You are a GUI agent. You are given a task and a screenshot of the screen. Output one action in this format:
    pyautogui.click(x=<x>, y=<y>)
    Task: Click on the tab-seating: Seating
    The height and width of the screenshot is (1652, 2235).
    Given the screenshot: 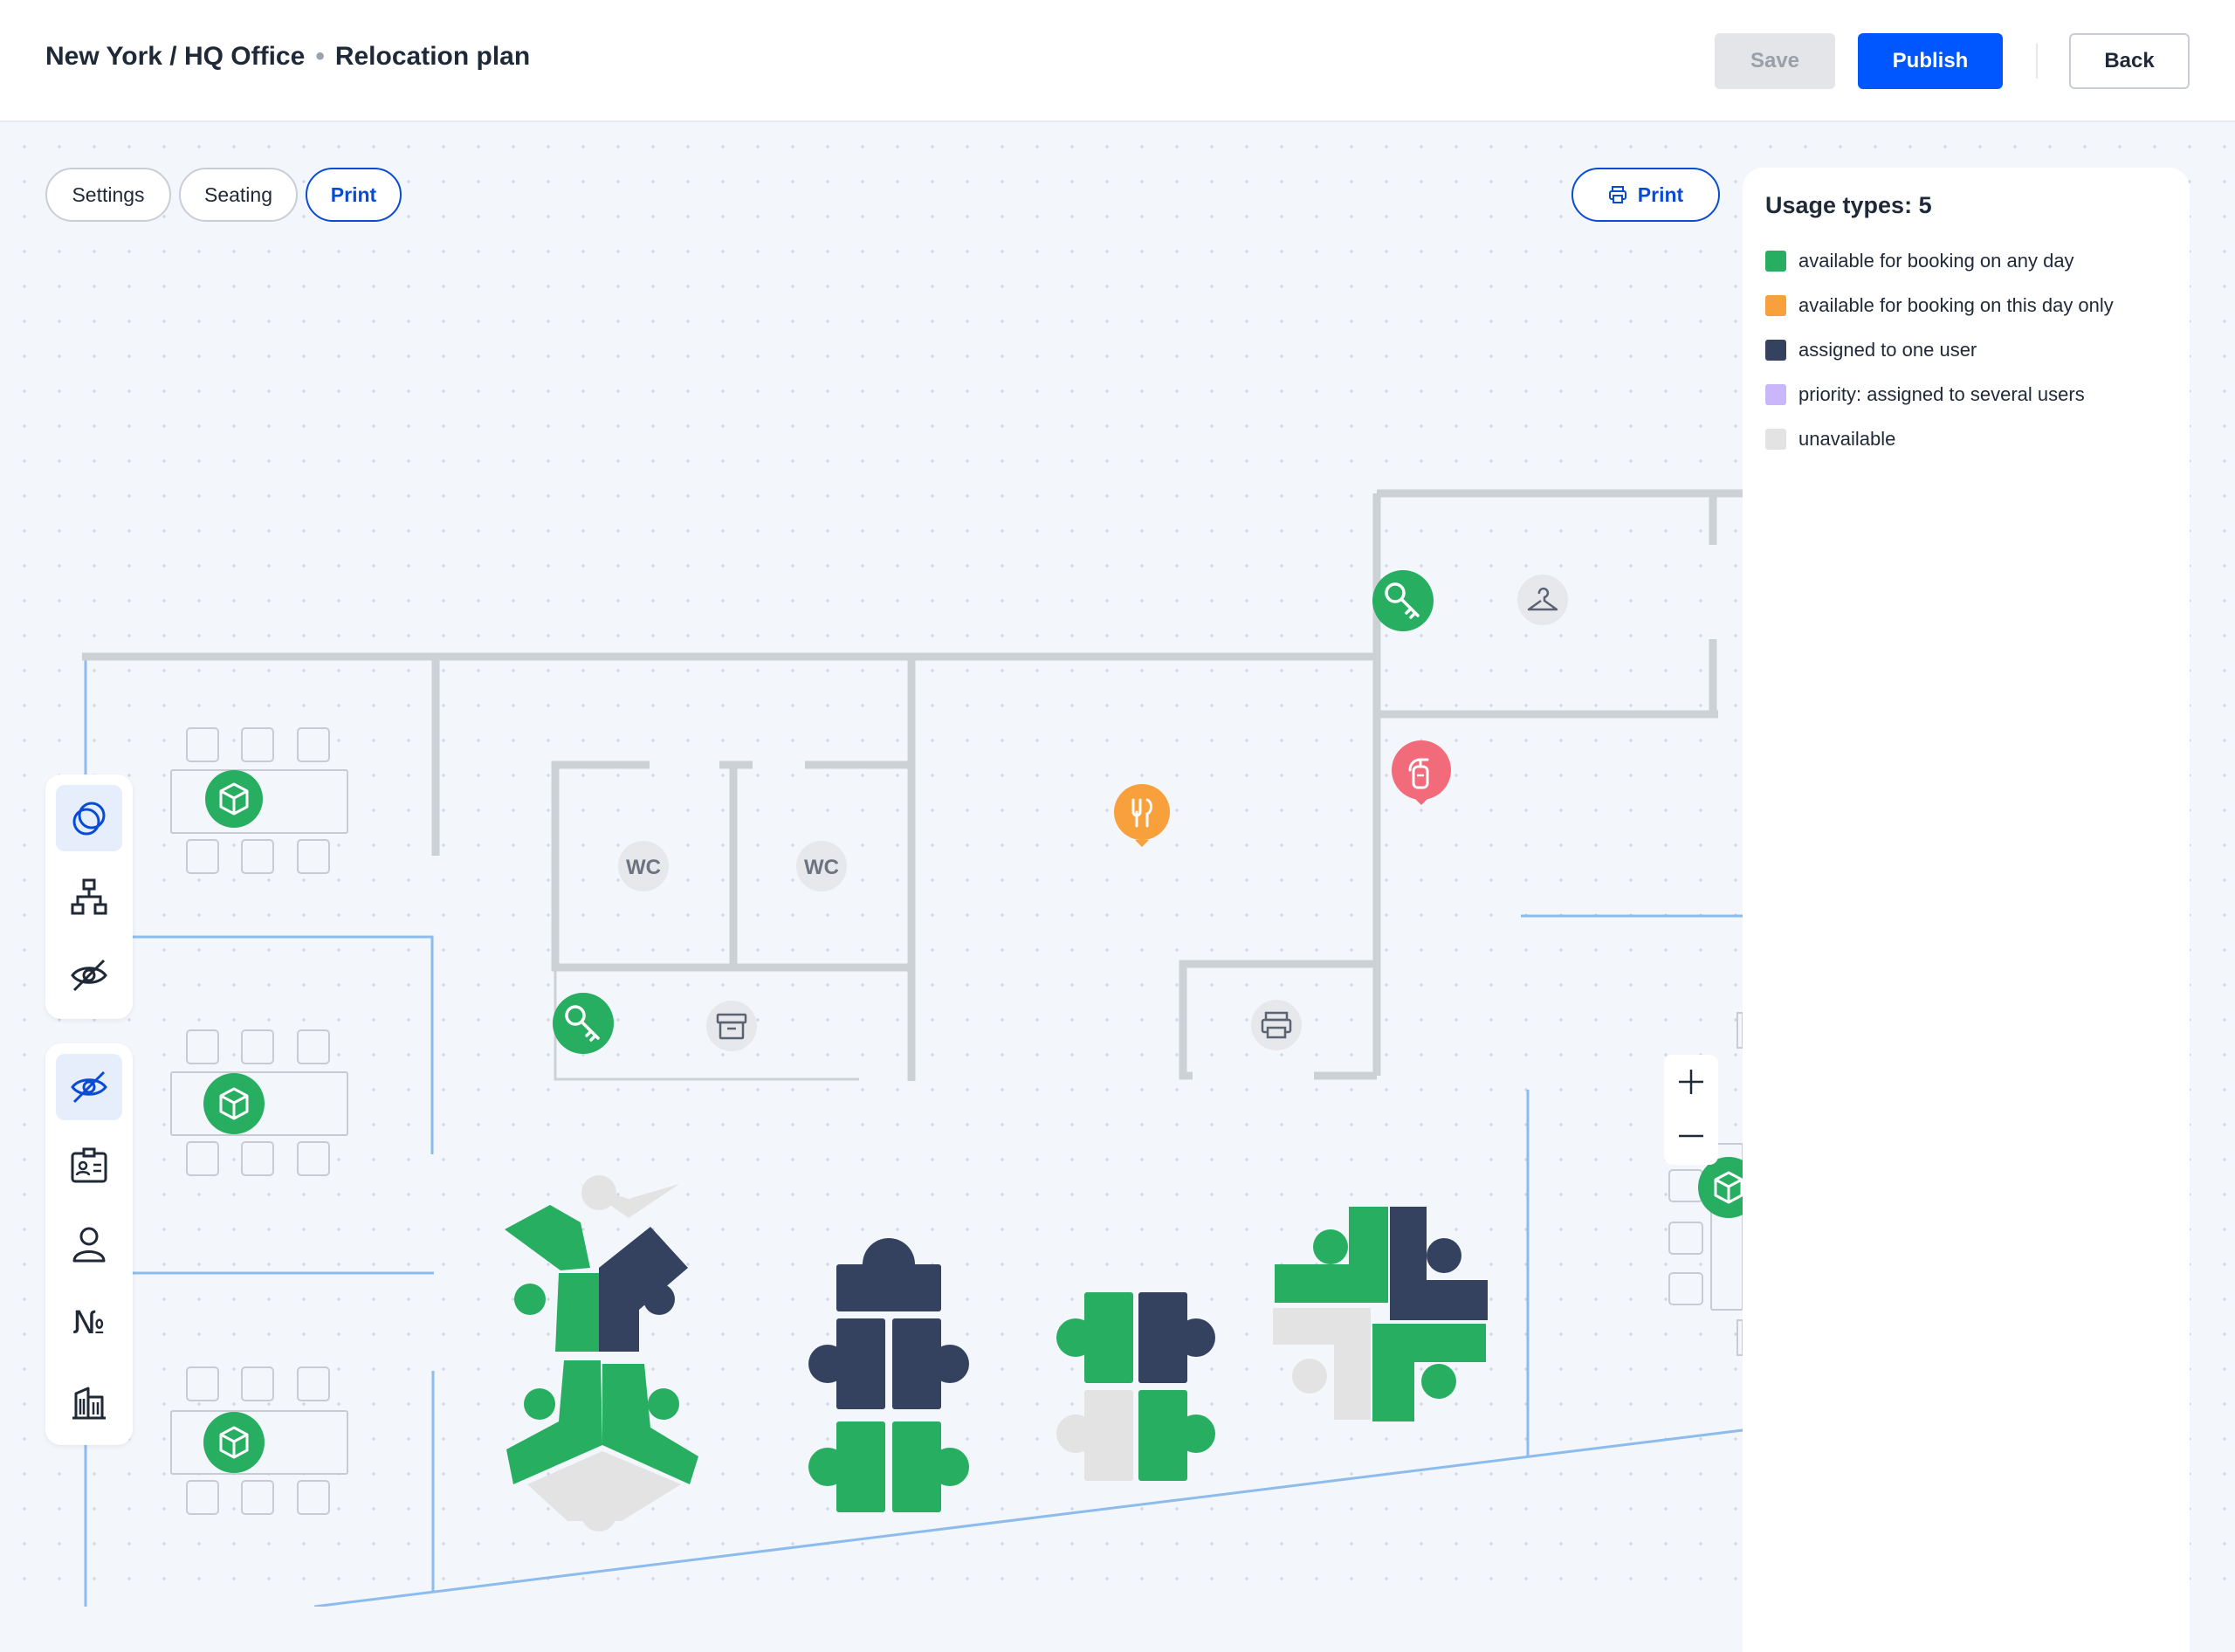 What is the action you would take?
    pyautogui.click(x=238, y=195)
    